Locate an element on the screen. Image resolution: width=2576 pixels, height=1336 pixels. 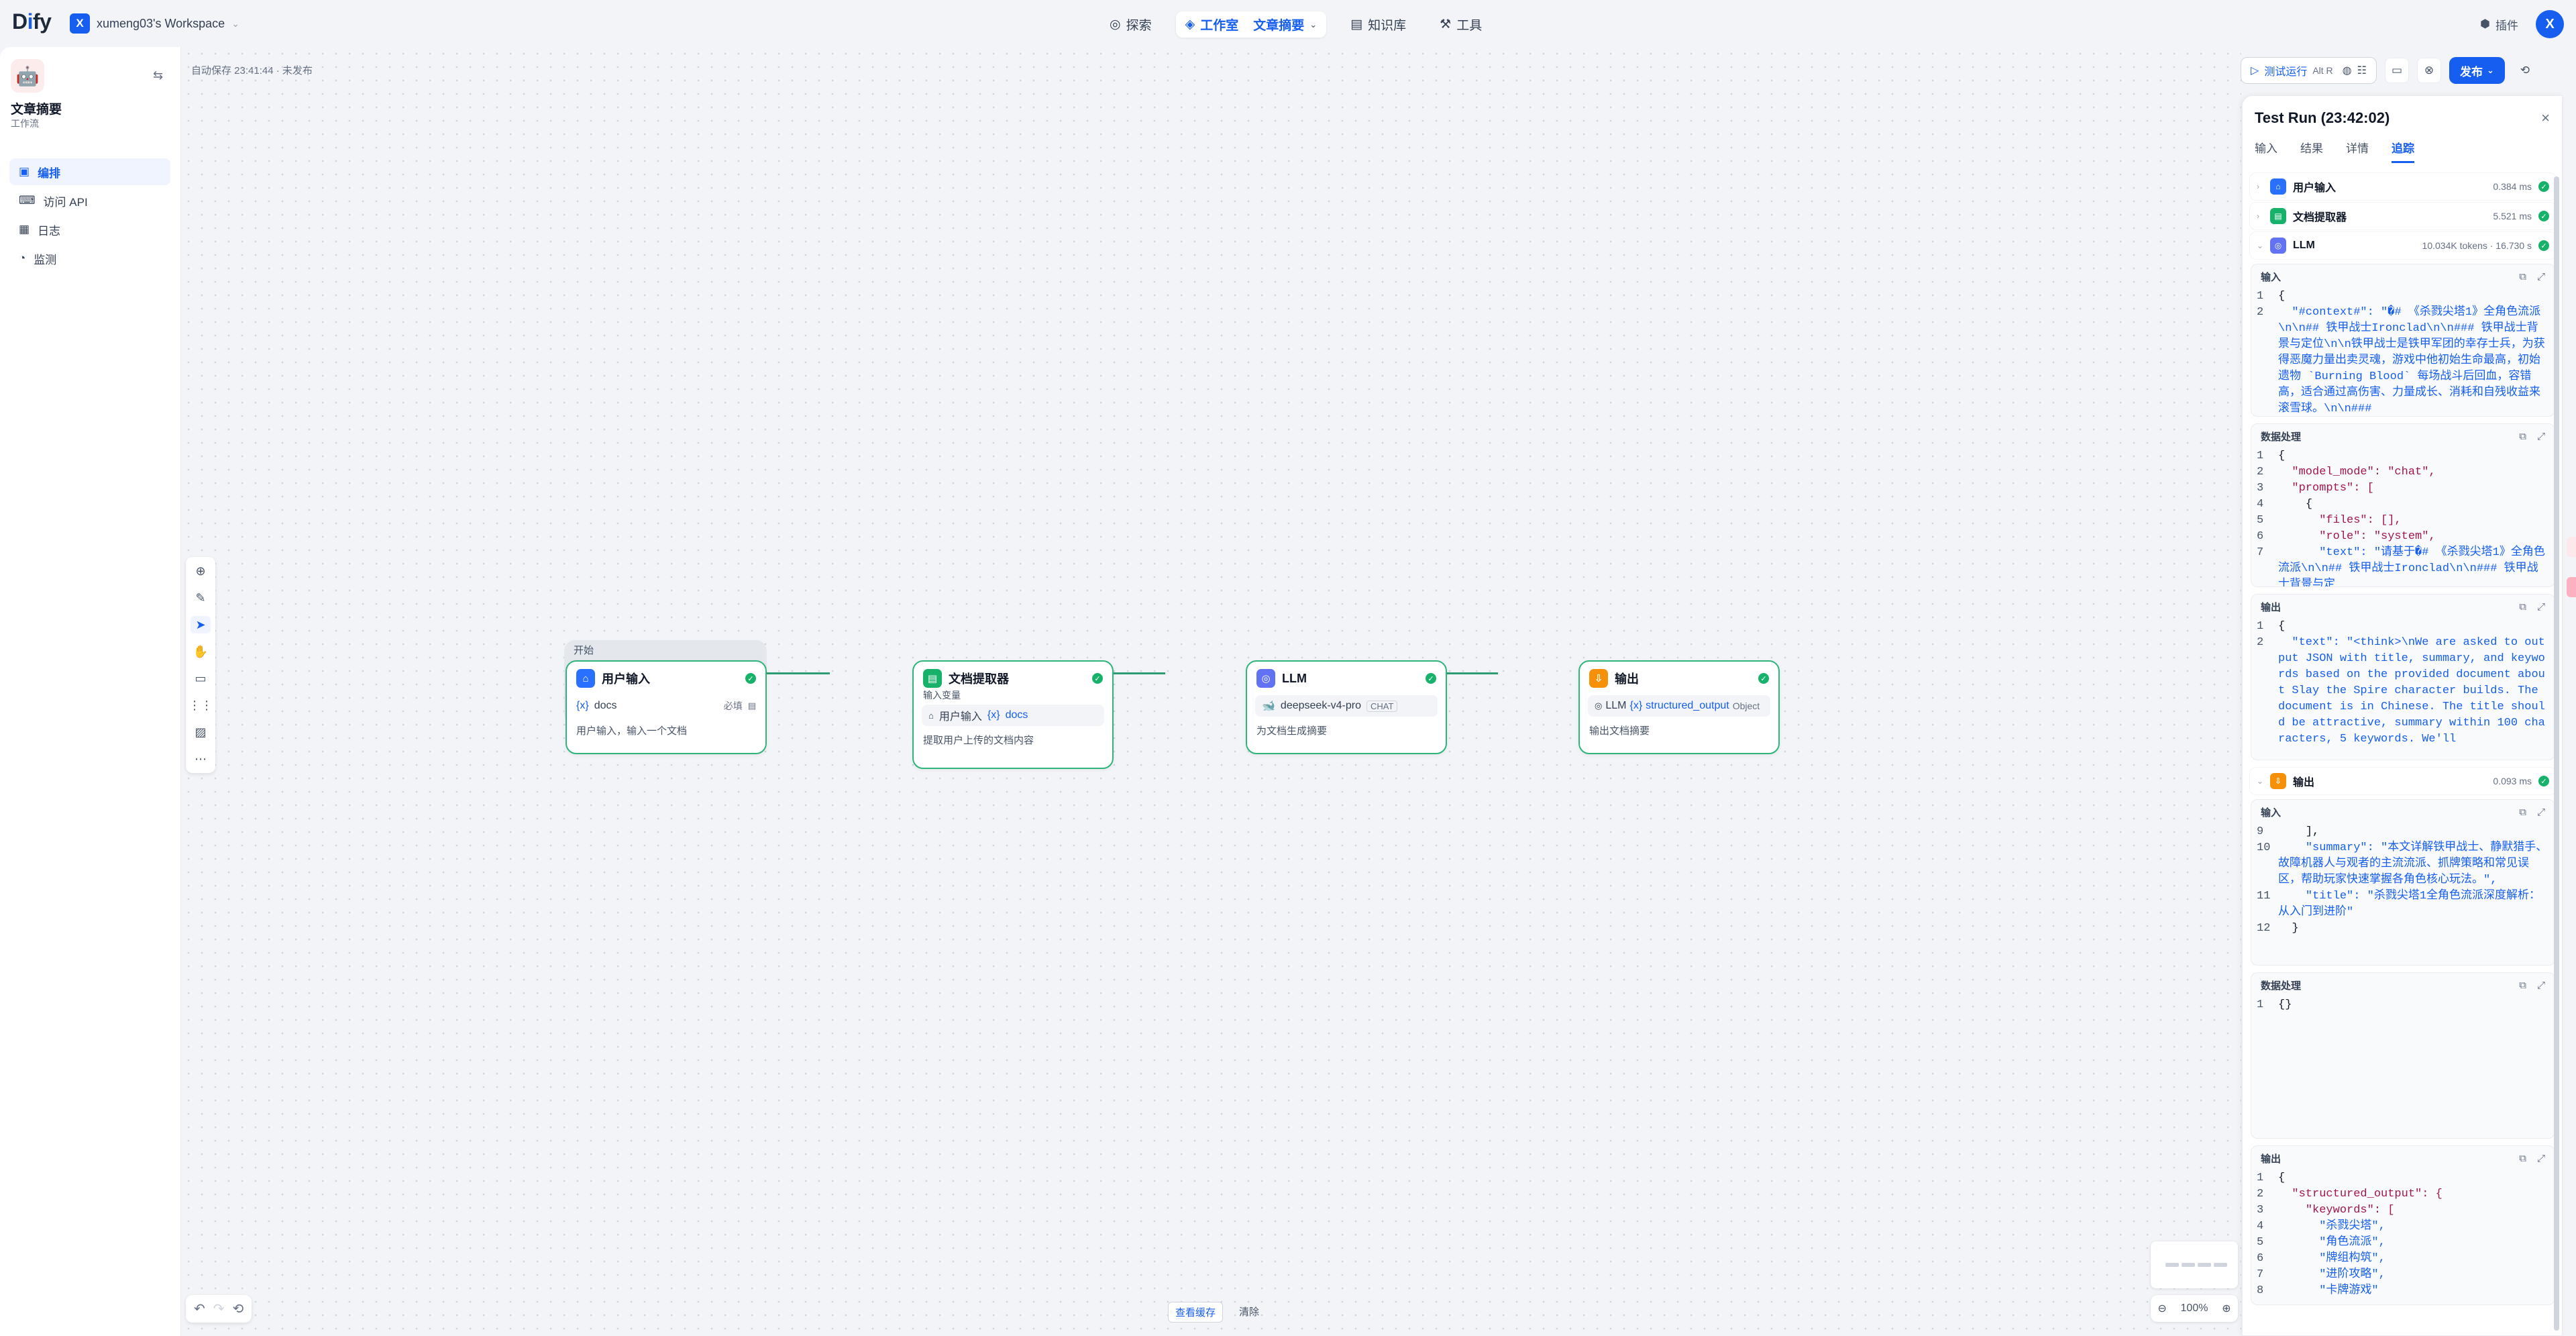
zoom-out-icon: ⊖ is located at coordinates (2161, 1309).